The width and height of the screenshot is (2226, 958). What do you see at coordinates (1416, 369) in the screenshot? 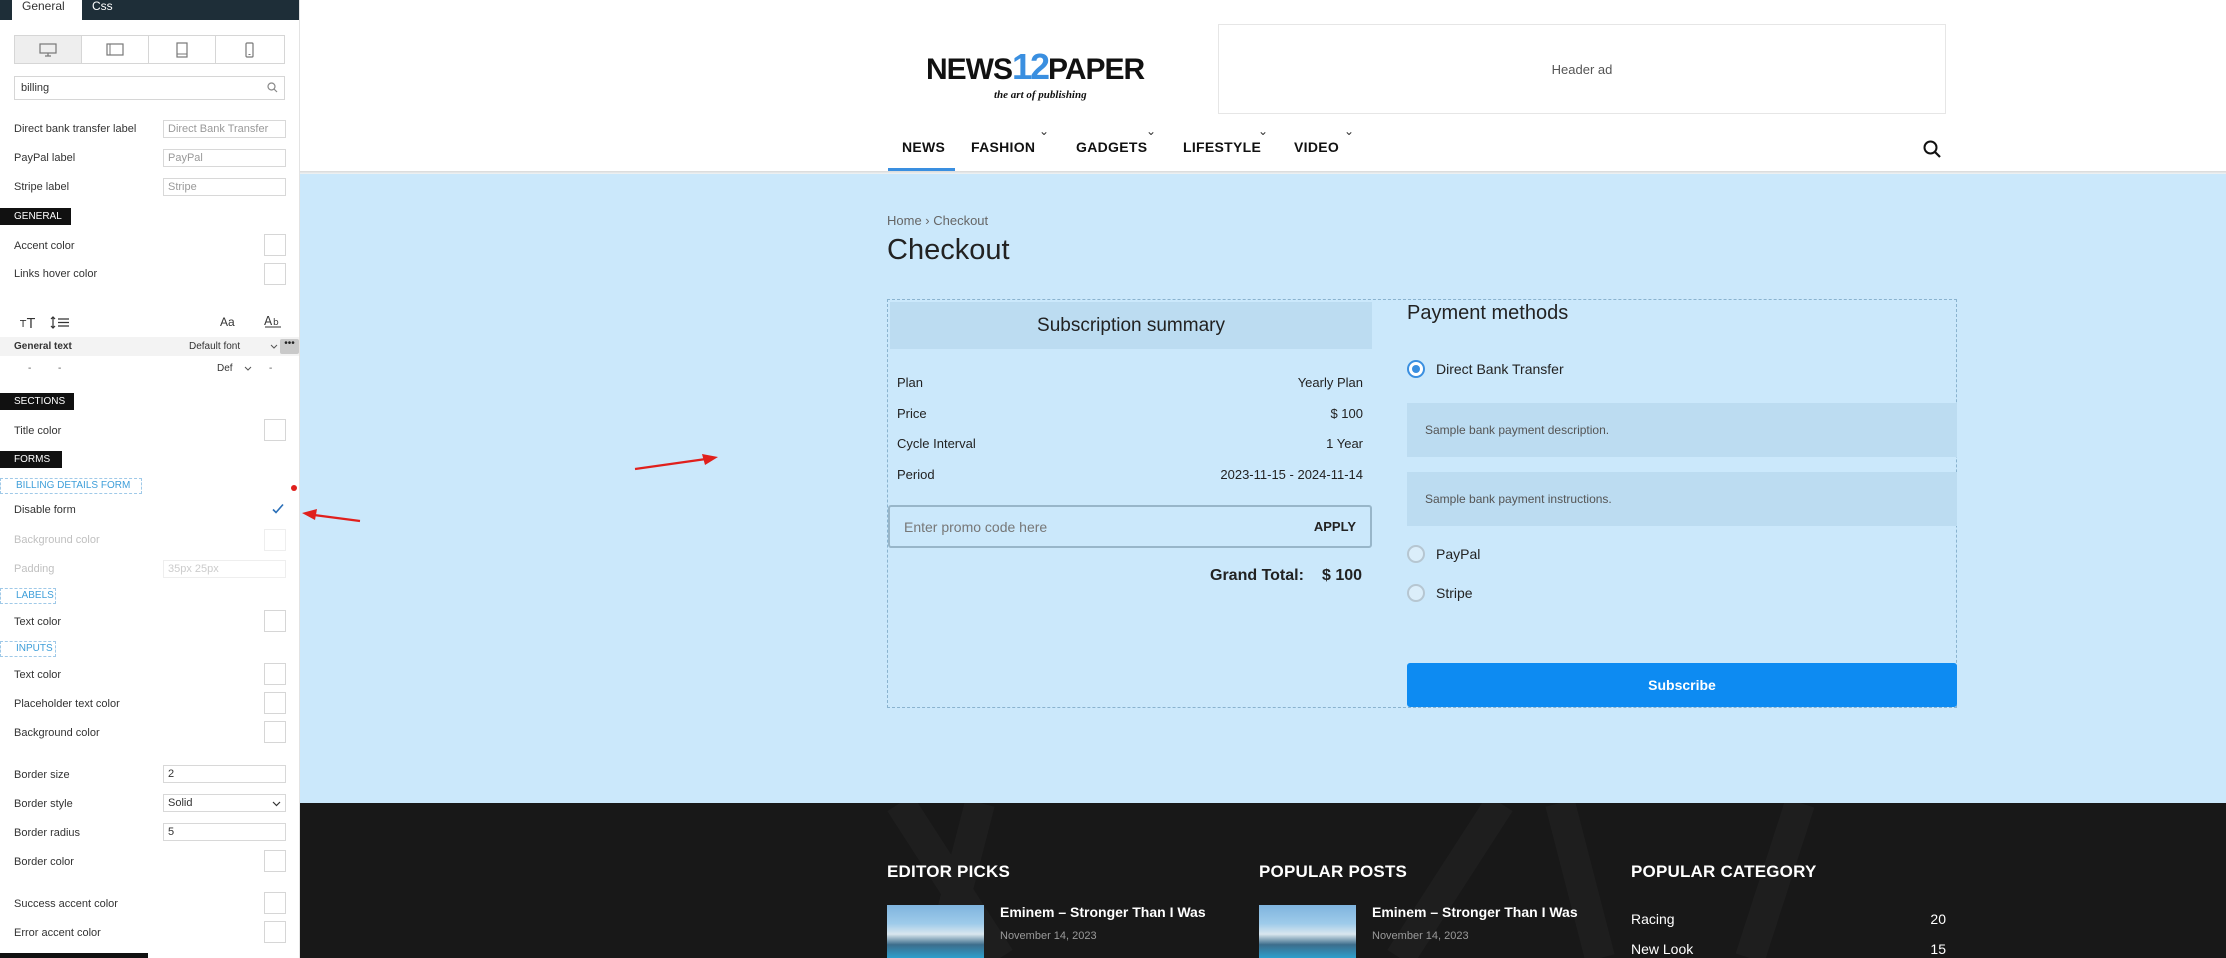
I see `radio-direct-bank-transfer` at bounding box center [1416, 369].